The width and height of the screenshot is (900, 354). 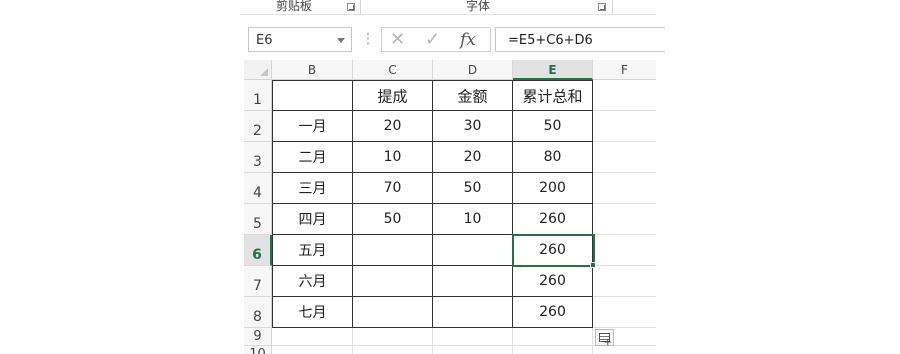 I want to click on formula-bar-buttons: ✕ ✓ fx, so click(x=436, y=39).